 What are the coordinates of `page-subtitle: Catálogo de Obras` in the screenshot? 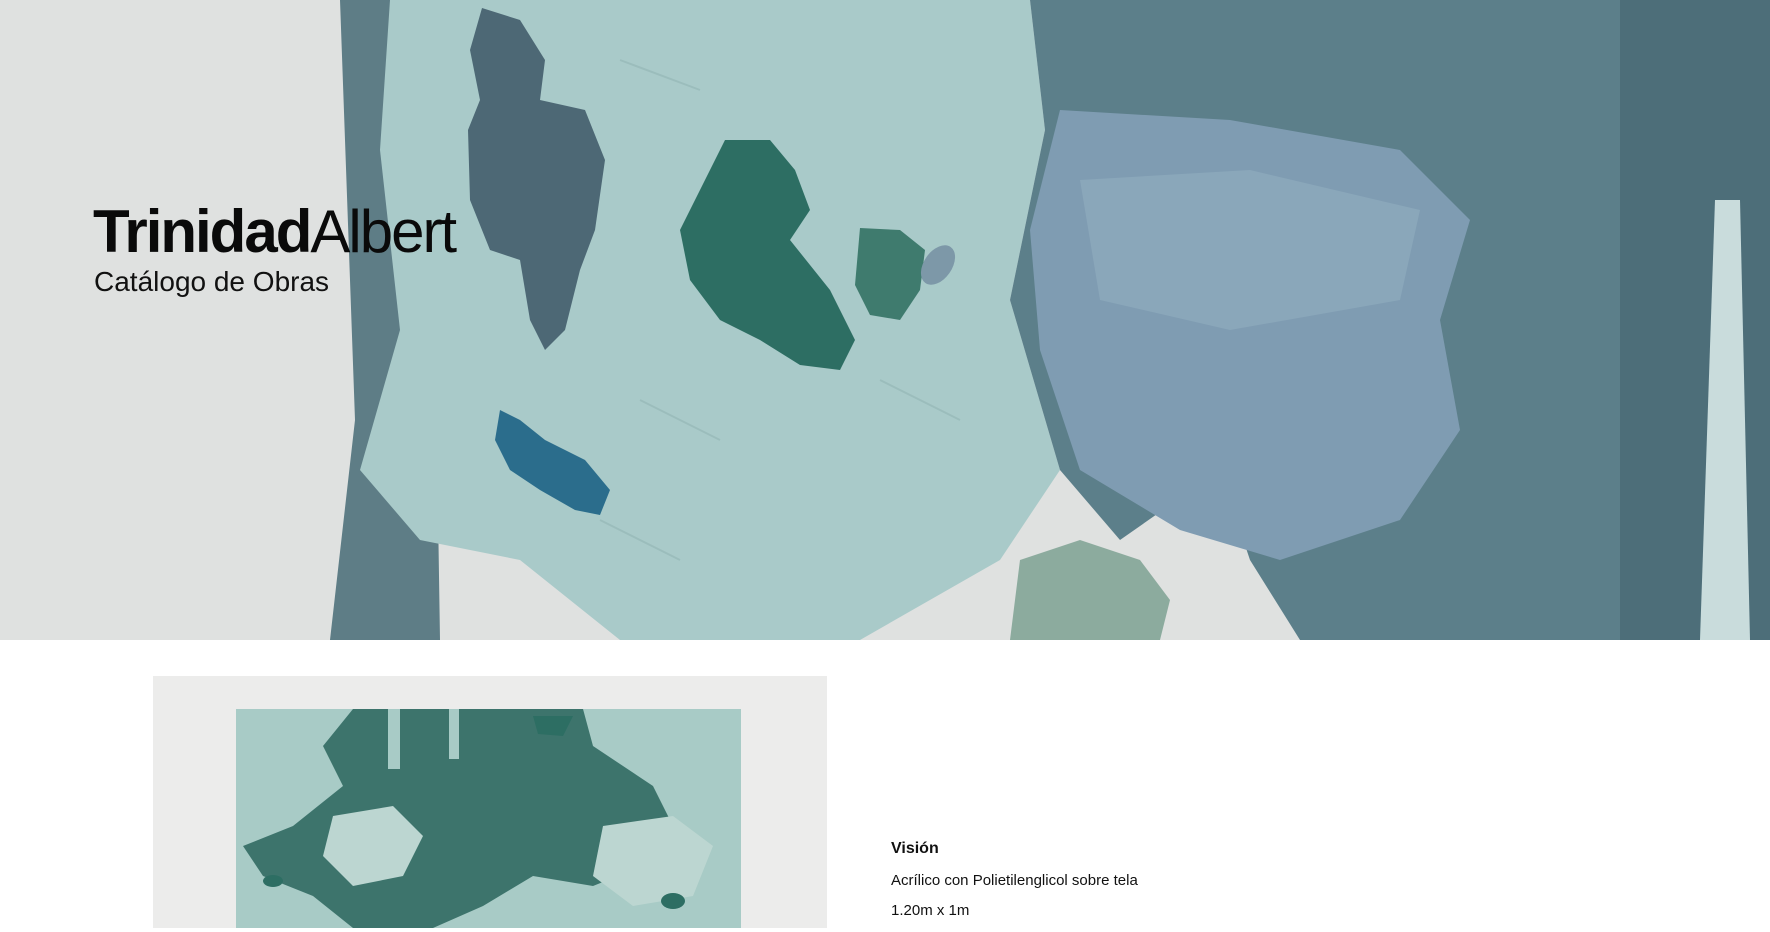 It's located at (212, 281).